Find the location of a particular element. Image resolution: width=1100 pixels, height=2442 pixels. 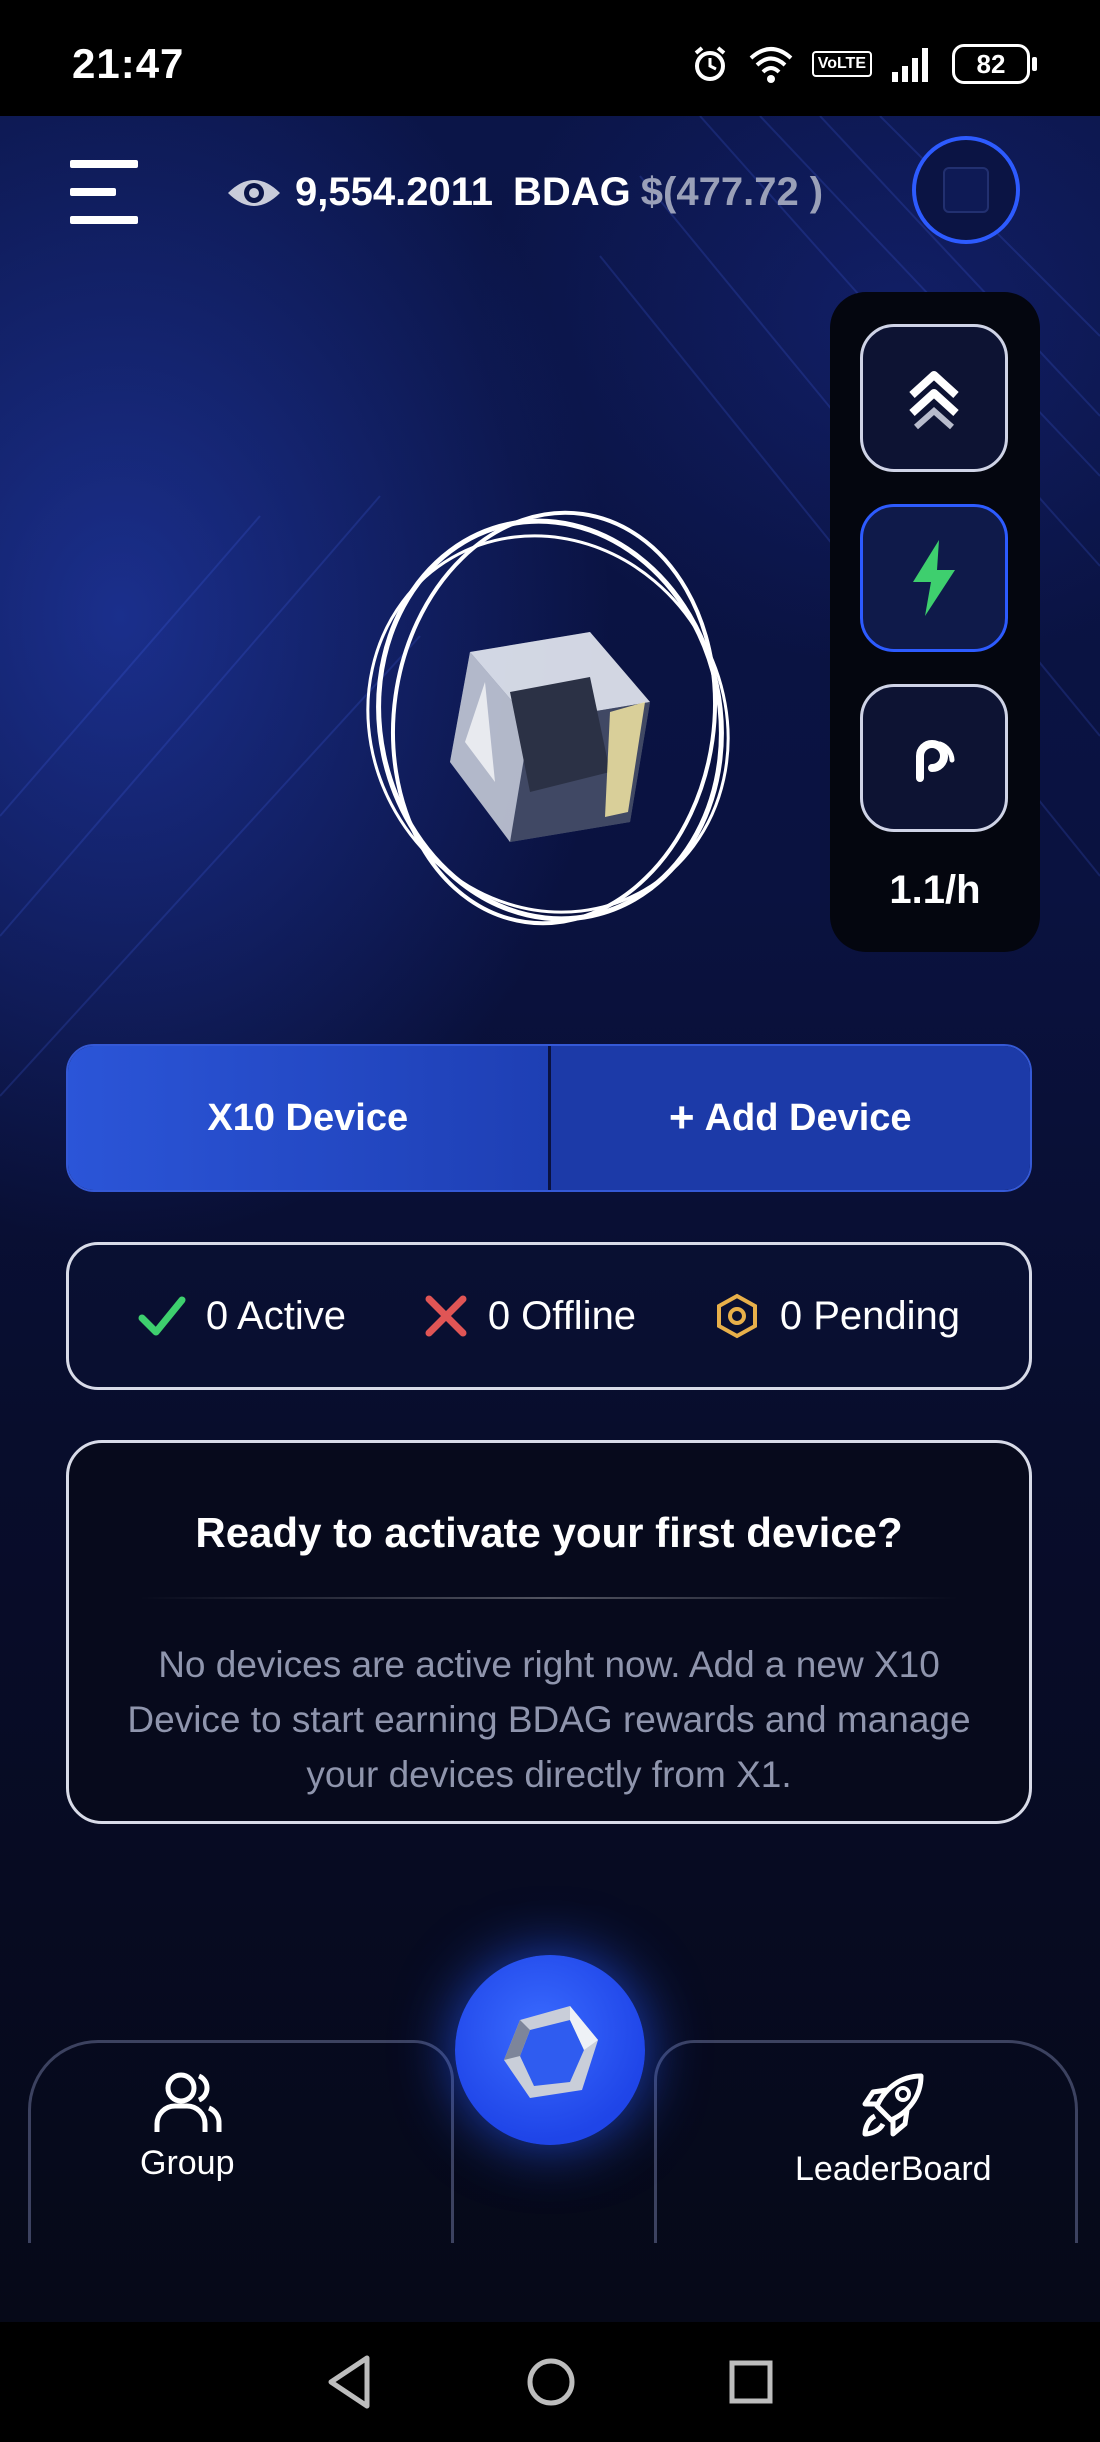

cube-rings-illustration is located at coordinates (548, 718).